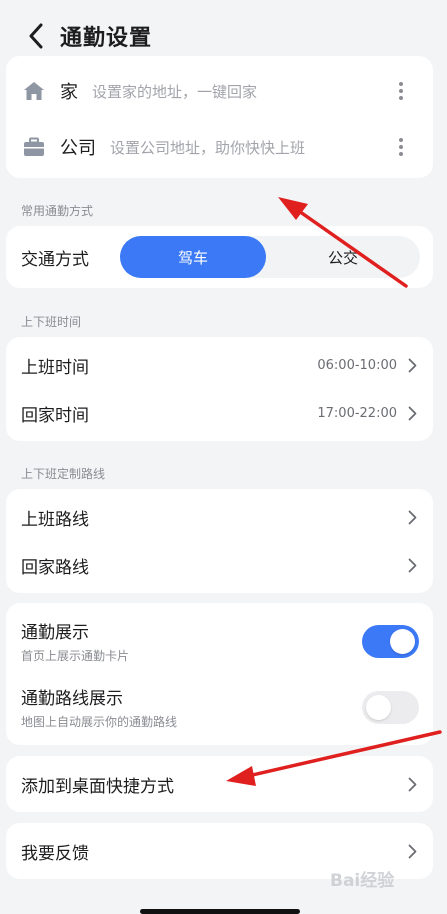 The image size is (447, 914). I want to click on commute-display-toggle, so click(390, 641).